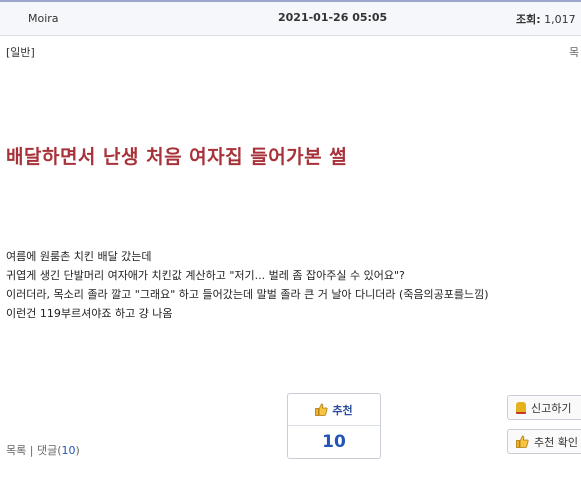  I want to click on post-header: Moira 2021-01-26 05:05 조회: 1,017, so click(290, 18).